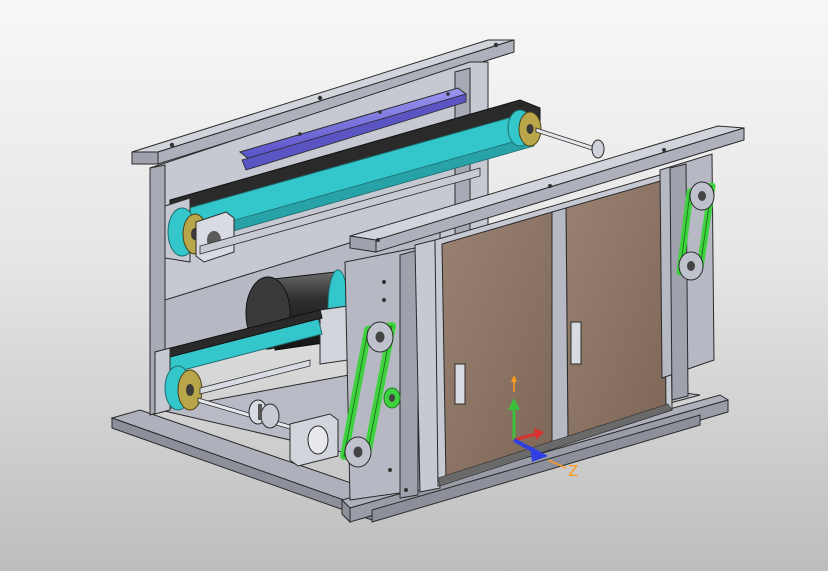 The image size is (828, 571). What do you see at coordinates (314, 440) in the screenshot?
I see `lower-bearing-block` at bounding box center [314, 440].